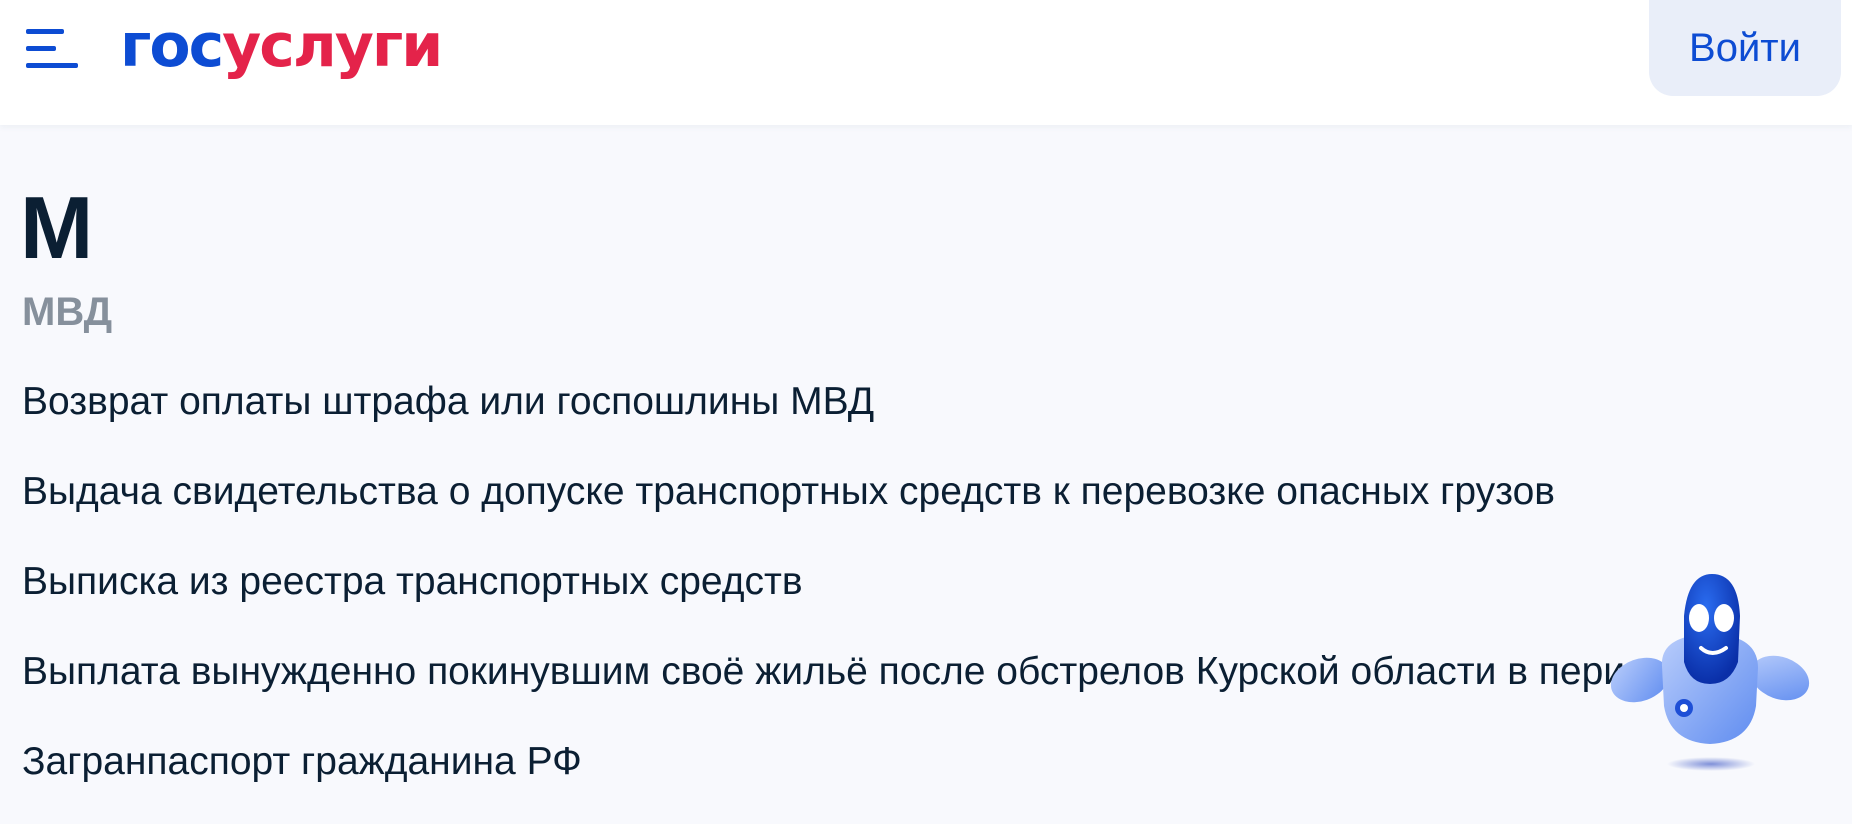  Describe the element at coordinates (67, 312) in the screenshot. I see `department-heading: МВД` at that location.